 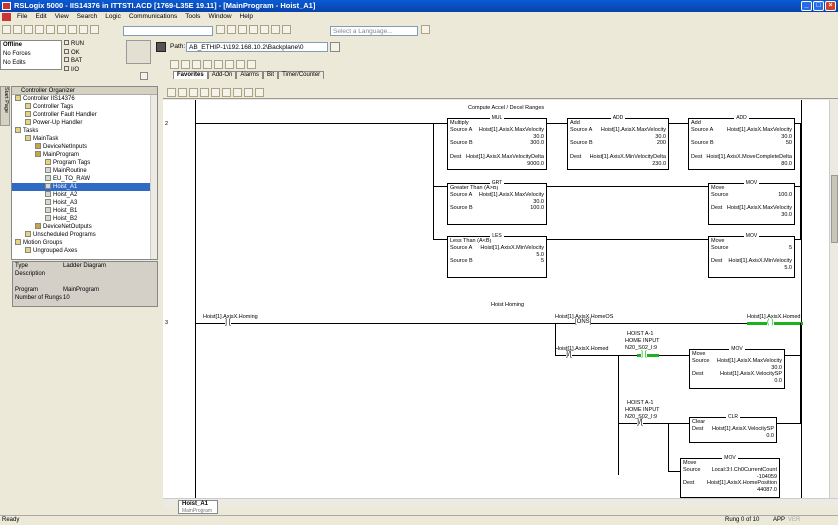 What do you see at coordinates (84, 179) in the screenshot?
I see `tree-item-eu-to-raw: EU_TO_RAW` at bounding box center [84, 179].